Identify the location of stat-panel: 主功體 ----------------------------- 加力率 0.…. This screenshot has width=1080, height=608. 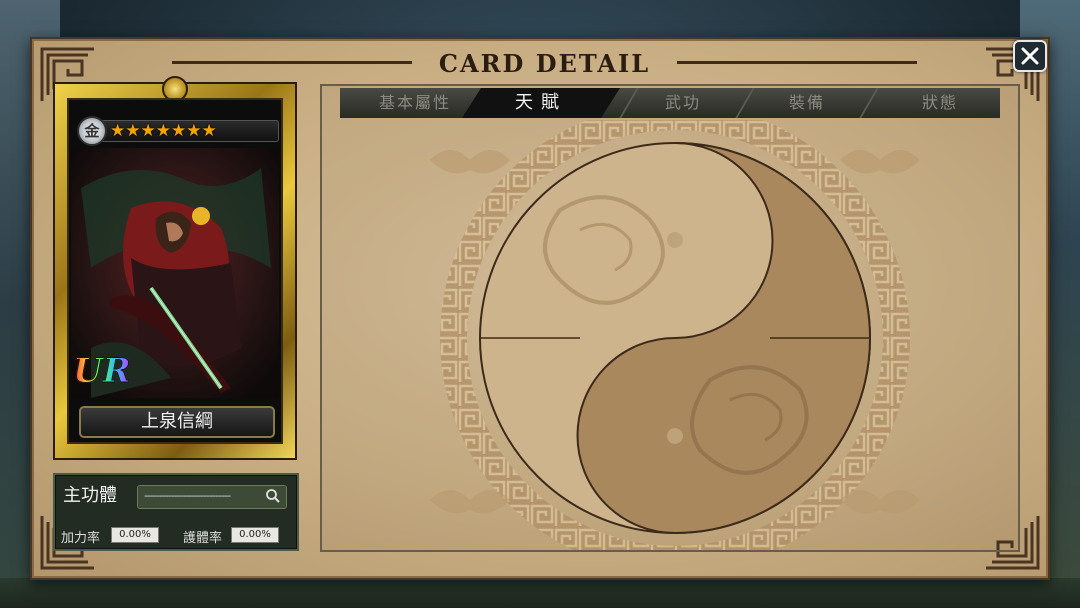
(176, 512).